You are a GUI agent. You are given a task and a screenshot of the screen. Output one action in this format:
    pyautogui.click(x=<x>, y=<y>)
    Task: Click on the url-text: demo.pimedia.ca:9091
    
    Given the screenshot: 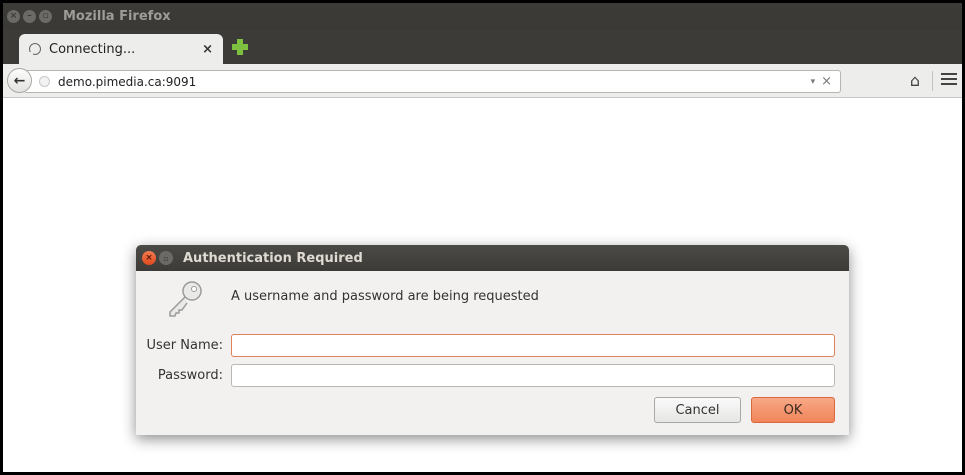 What is the action you would take?
    pyautogui.click(x=434, y=82)
    